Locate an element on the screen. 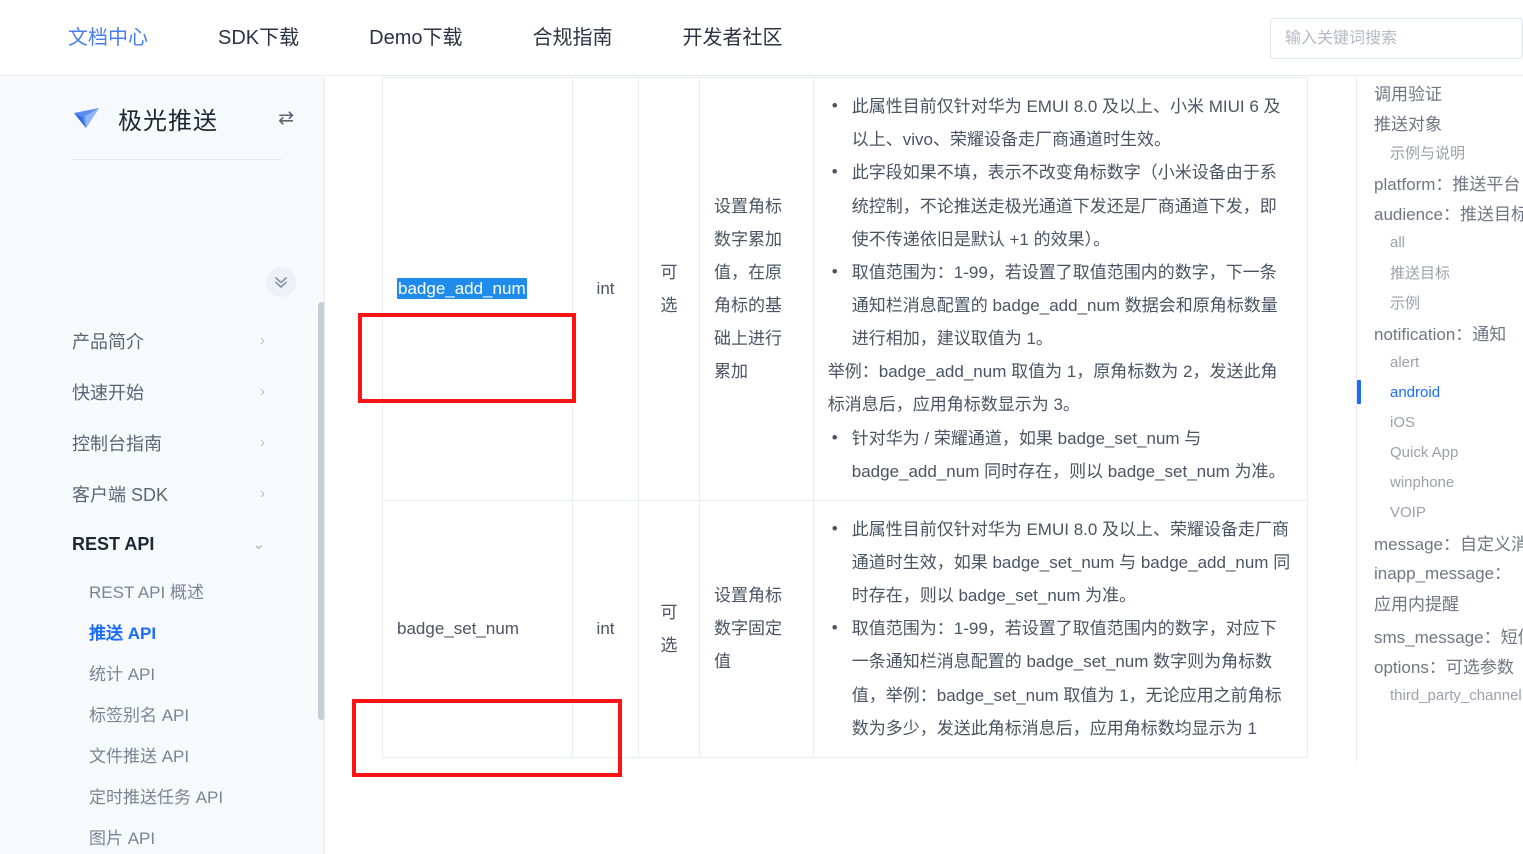 The width and height of the screenshot is (1523, 854). toc-item-0: 调用验证 is located at coordinates (1440, 92).